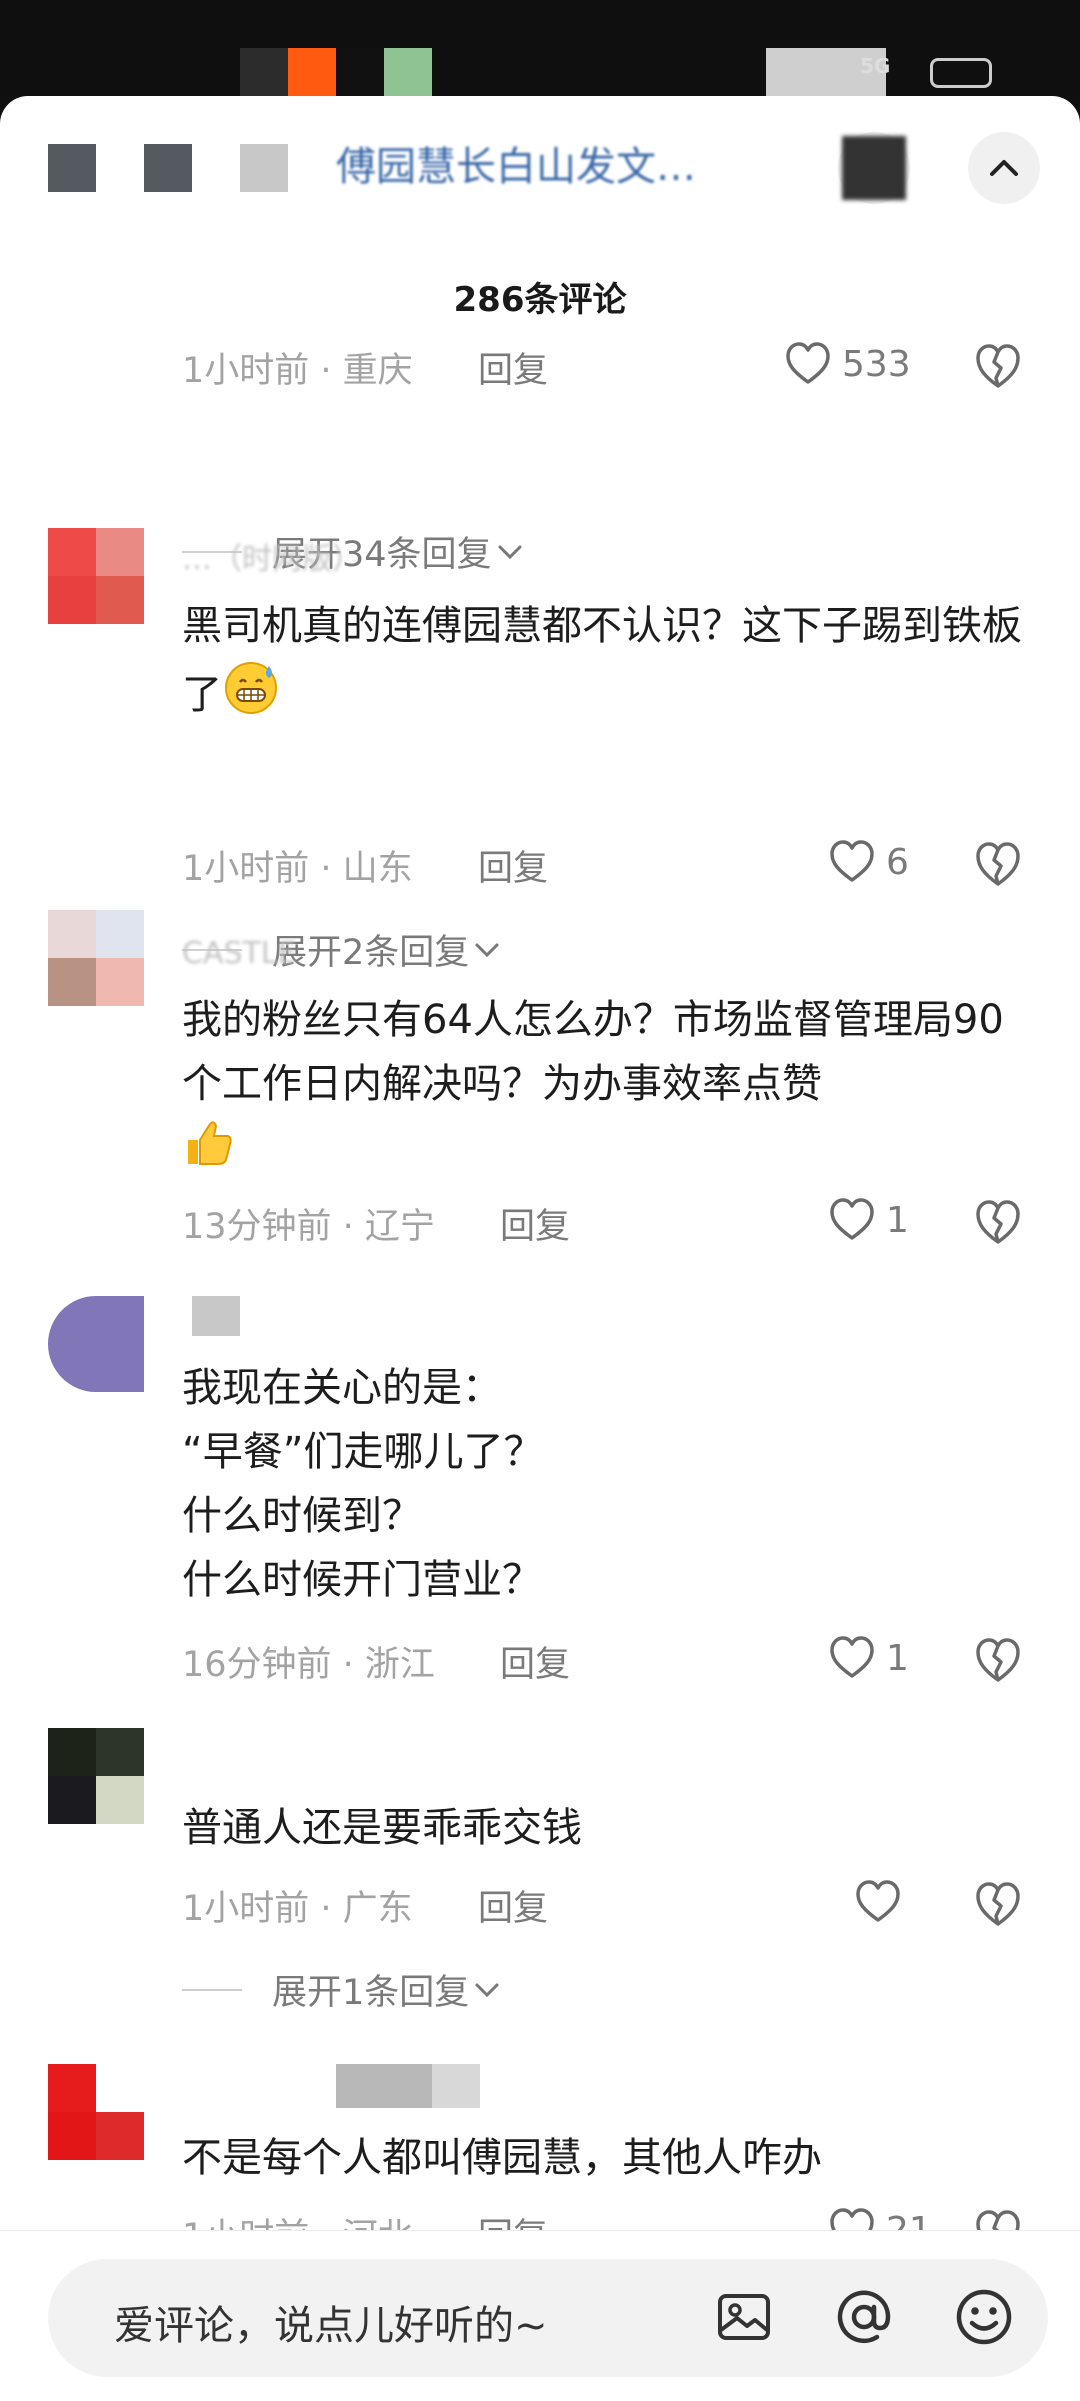  What do you see at coordinates (302, 1516) in the screenshot?
I see `comment-text-line: 什么时候到？` at bounding box center [302, 1516].